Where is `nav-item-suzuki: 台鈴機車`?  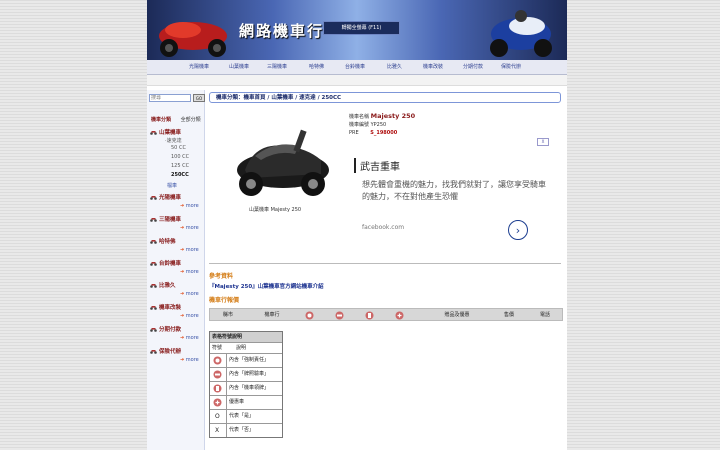
nav-item-suzuki: 台鈴機車 is located at coordinates (355, 67).